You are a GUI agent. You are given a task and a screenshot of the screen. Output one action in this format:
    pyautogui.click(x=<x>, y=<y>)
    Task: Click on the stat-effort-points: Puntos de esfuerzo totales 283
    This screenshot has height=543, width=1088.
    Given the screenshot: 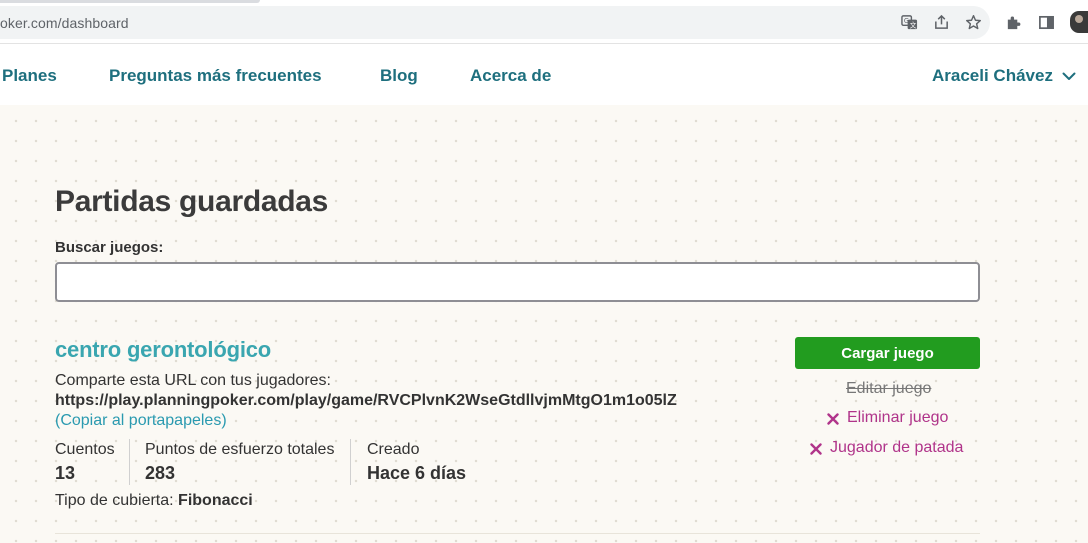 What is the action you would take?
    pyautogui.click(x=239, y=464)
    